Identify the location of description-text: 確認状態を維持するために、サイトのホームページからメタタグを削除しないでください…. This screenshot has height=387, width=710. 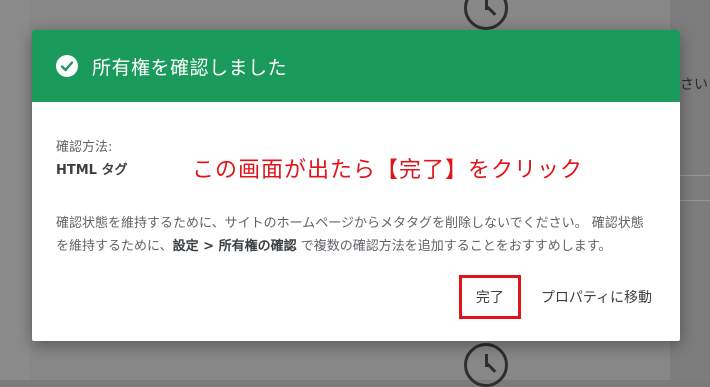
(356, 235).